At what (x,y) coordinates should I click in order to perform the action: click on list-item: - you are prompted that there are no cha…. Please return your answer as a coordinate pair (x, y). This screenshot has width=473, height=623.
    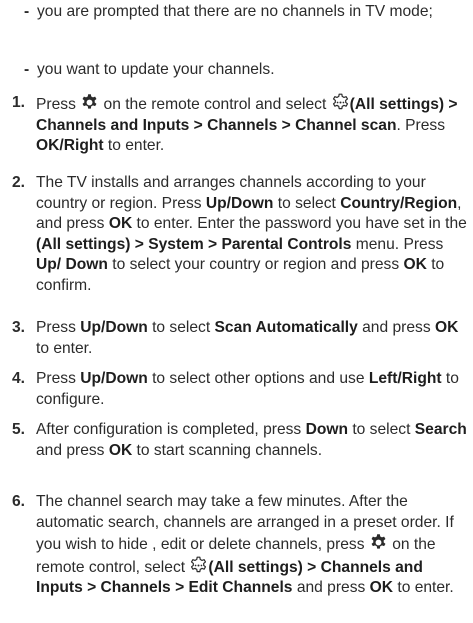
    Looking at the image, I should click on (220, 12).